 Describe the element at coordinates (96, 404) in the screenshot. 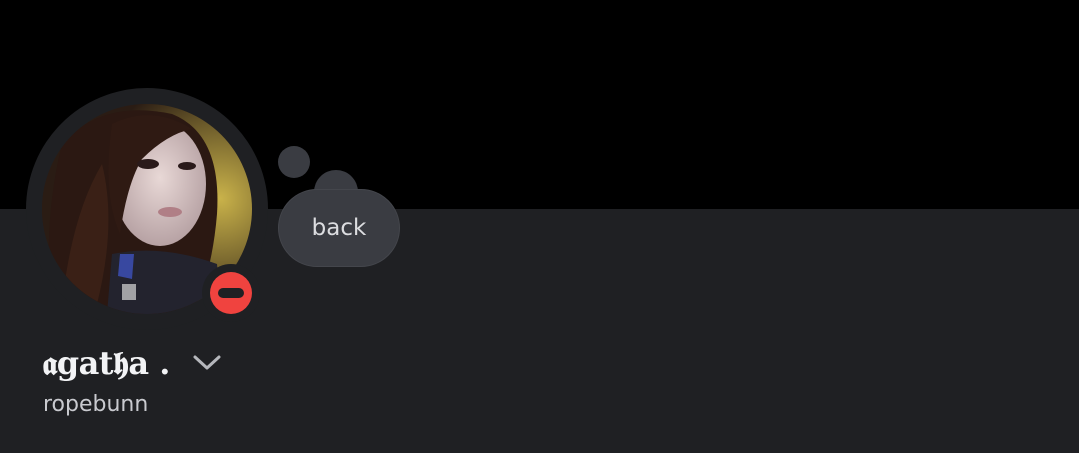

I see `username: ropebunn` at that location.